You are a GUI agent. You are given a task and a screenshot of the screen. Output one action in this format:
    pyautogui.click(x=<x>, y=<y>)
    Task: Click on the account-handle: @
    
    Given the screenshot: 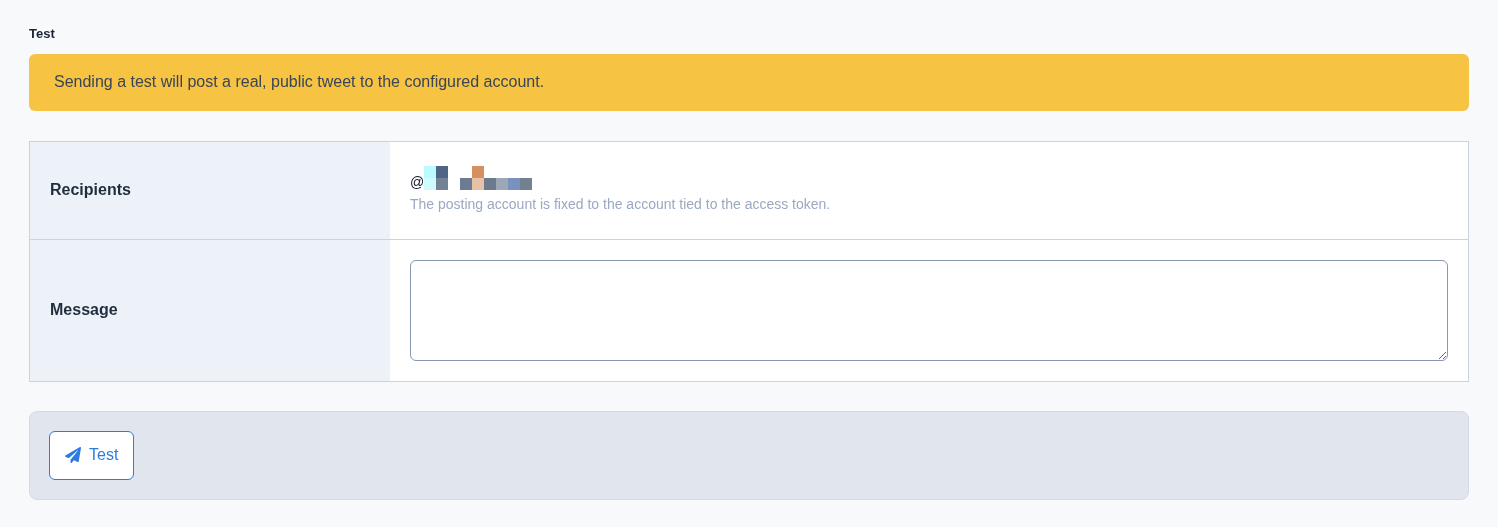 What is the action you would take?
    pyautogui.click(x=417, y=181)
    